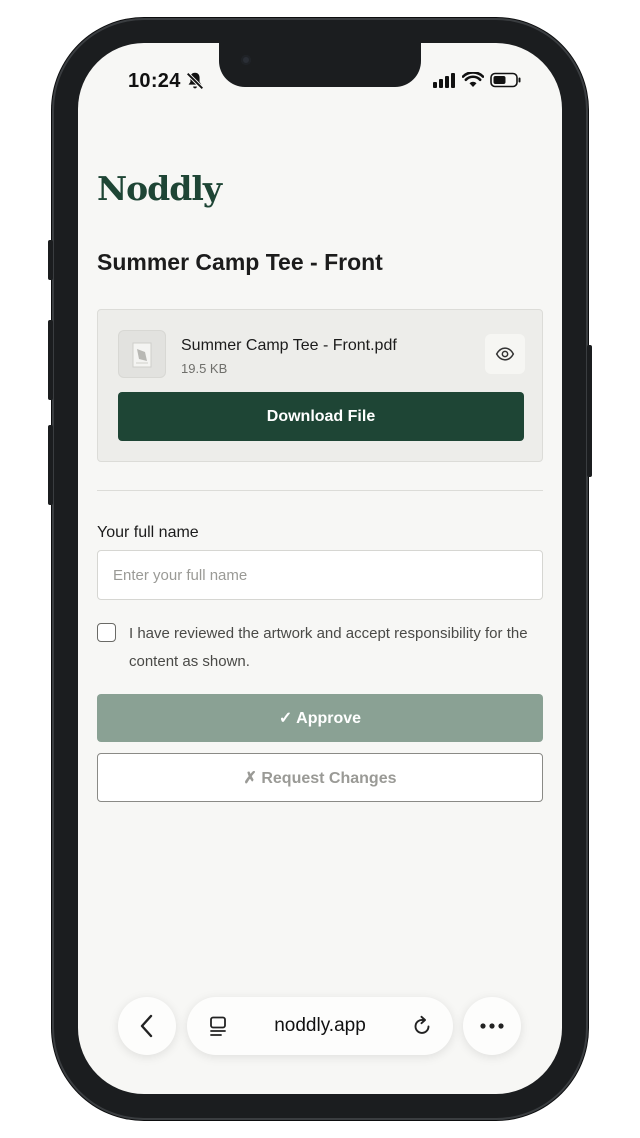  What do you see at coordinates (50, 465) in the screenshot?
I see `volume-down-button` at bounding box center [50, 465].